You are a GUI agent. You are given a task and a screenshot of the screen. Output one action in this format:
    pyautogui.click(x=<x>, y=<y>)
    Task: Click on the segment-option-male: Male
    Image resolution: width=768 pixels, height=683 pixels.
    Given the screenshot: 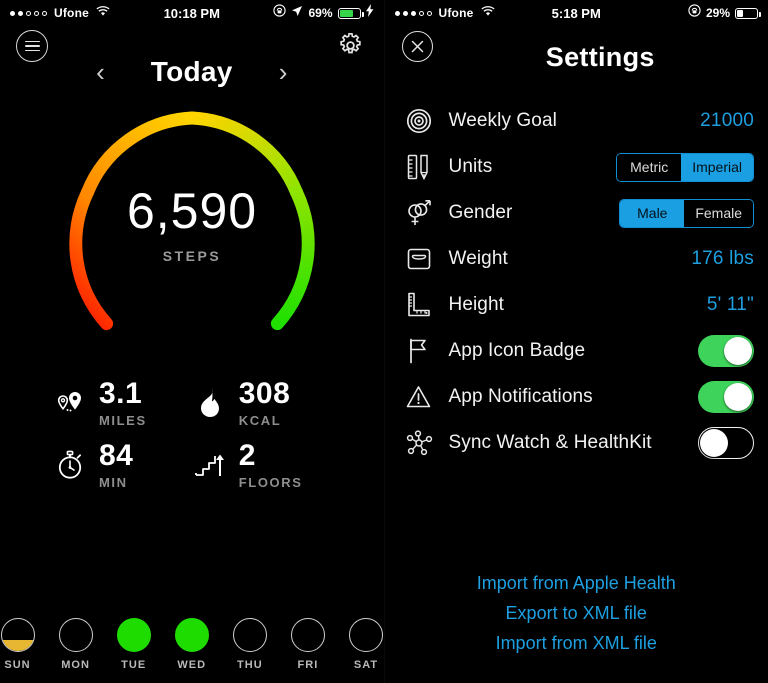 What is the action you would take?
    pyautogui.click(x=652, y=213)
    